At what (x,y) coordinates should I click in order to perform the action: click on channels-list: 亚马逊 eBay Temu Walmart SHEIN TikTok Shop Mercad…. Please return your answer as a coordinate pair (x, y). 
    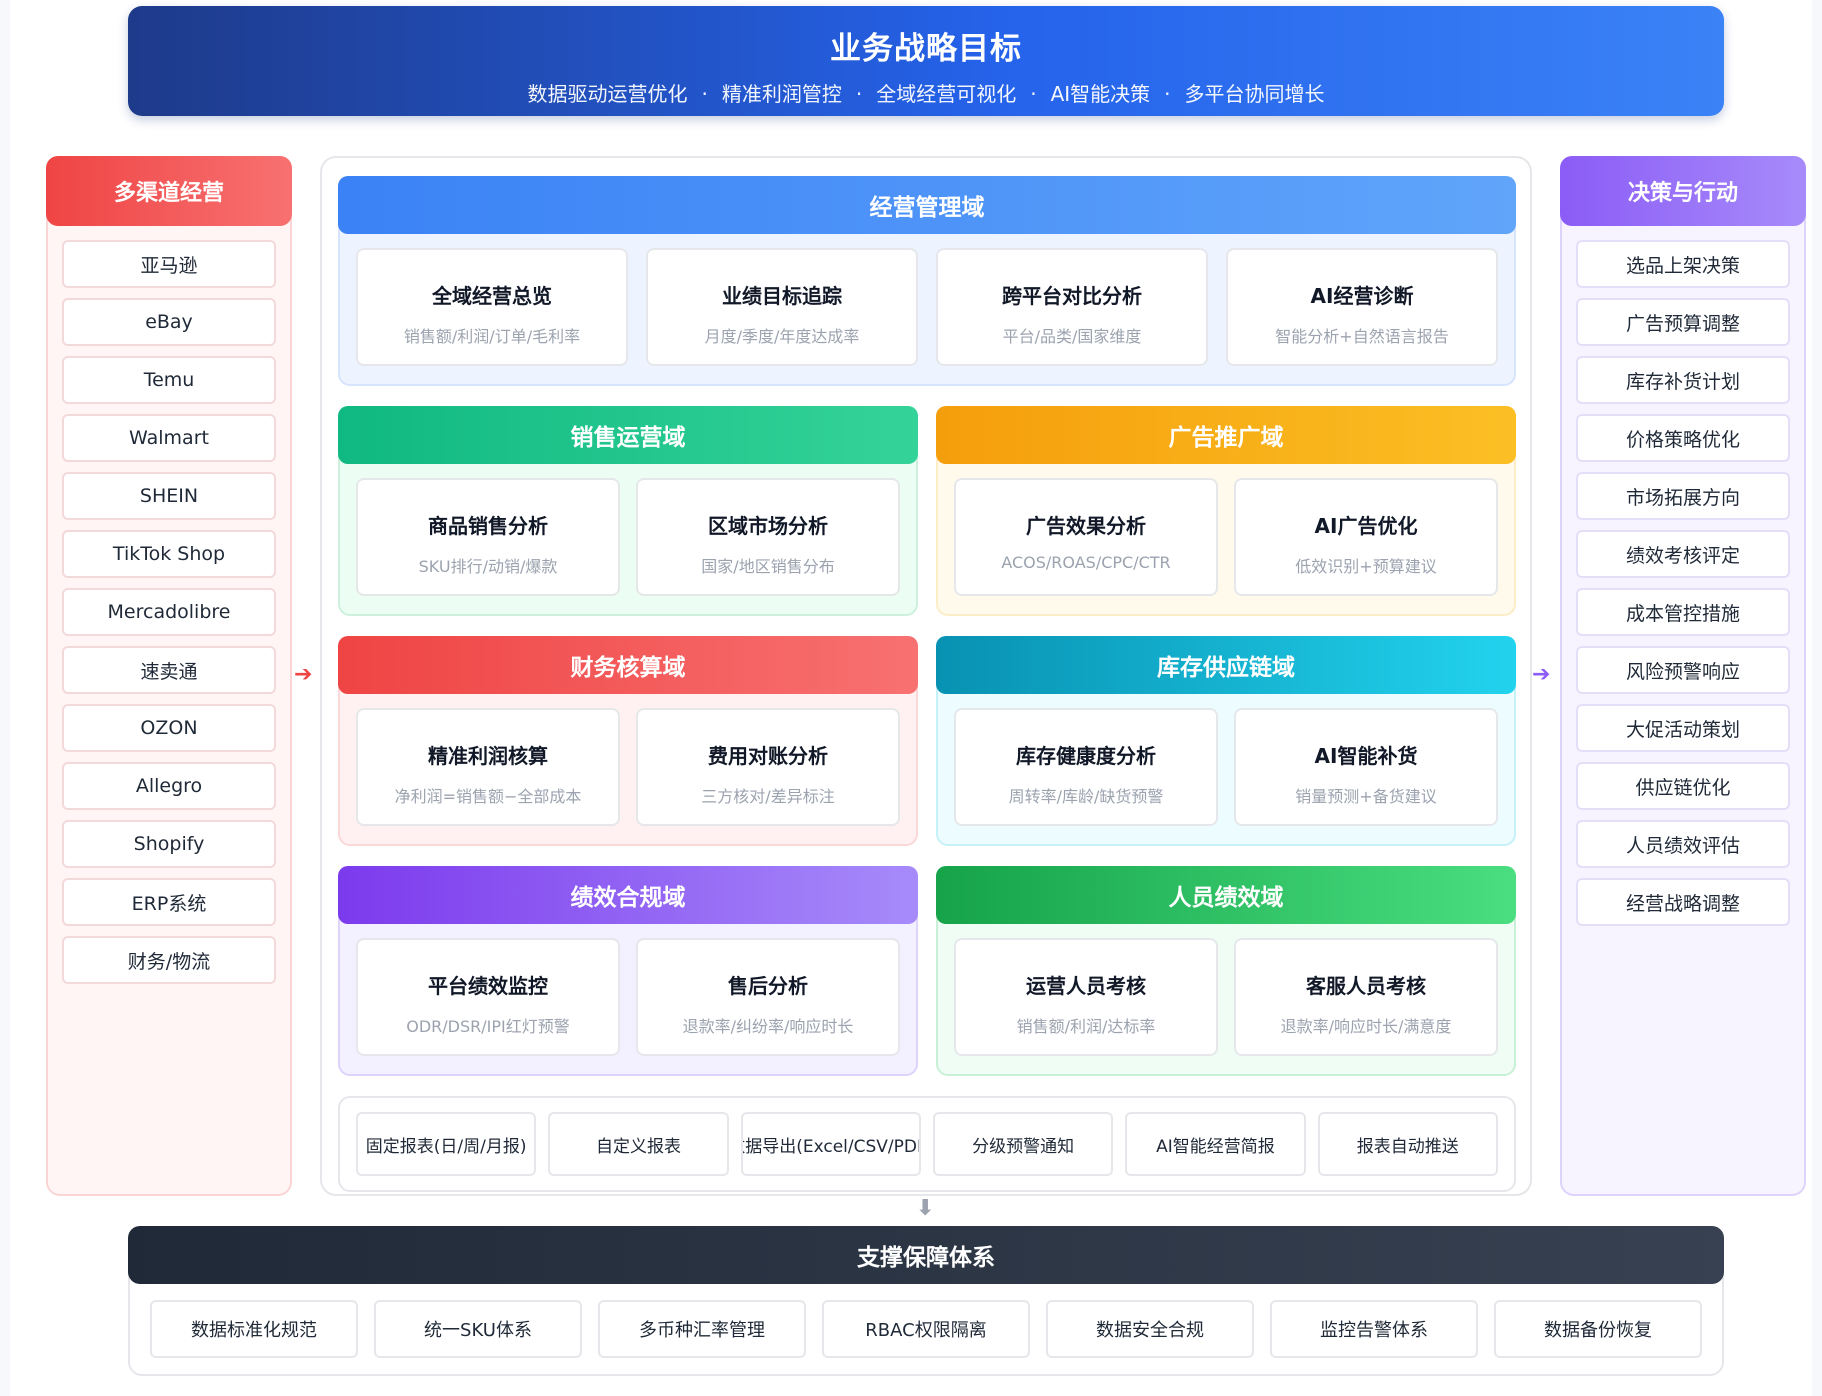
    Looking at the image, I should click on (169, 605).